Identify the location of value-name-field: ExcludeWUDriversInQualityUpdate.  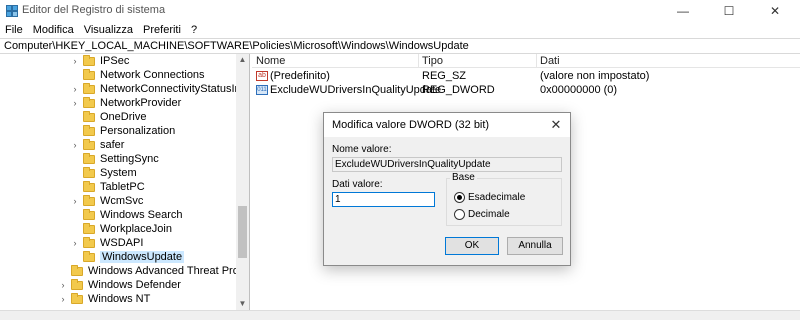
(447, 164).